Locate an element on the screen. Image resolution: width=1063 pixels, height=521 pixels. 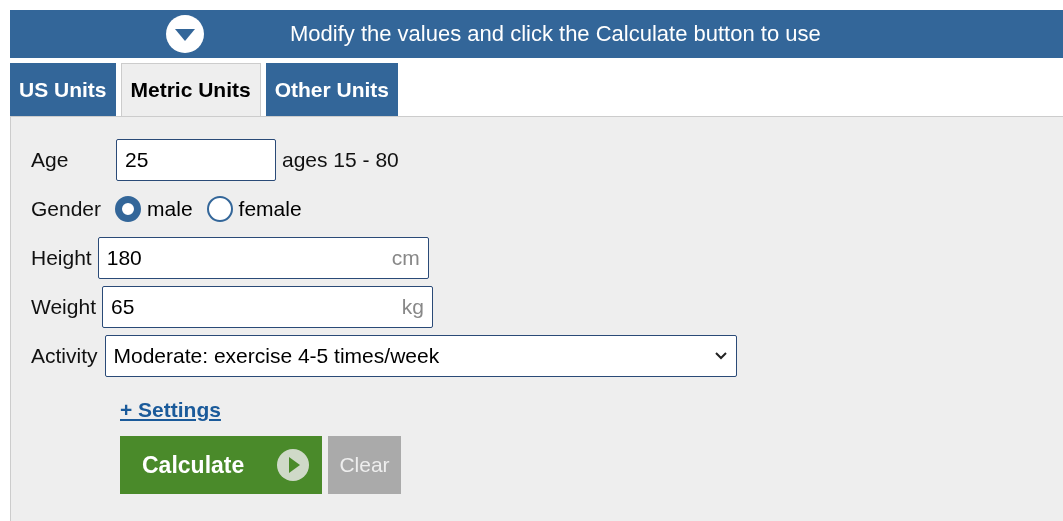
calculate-button: Calculate is located at coordinates (221, 465).